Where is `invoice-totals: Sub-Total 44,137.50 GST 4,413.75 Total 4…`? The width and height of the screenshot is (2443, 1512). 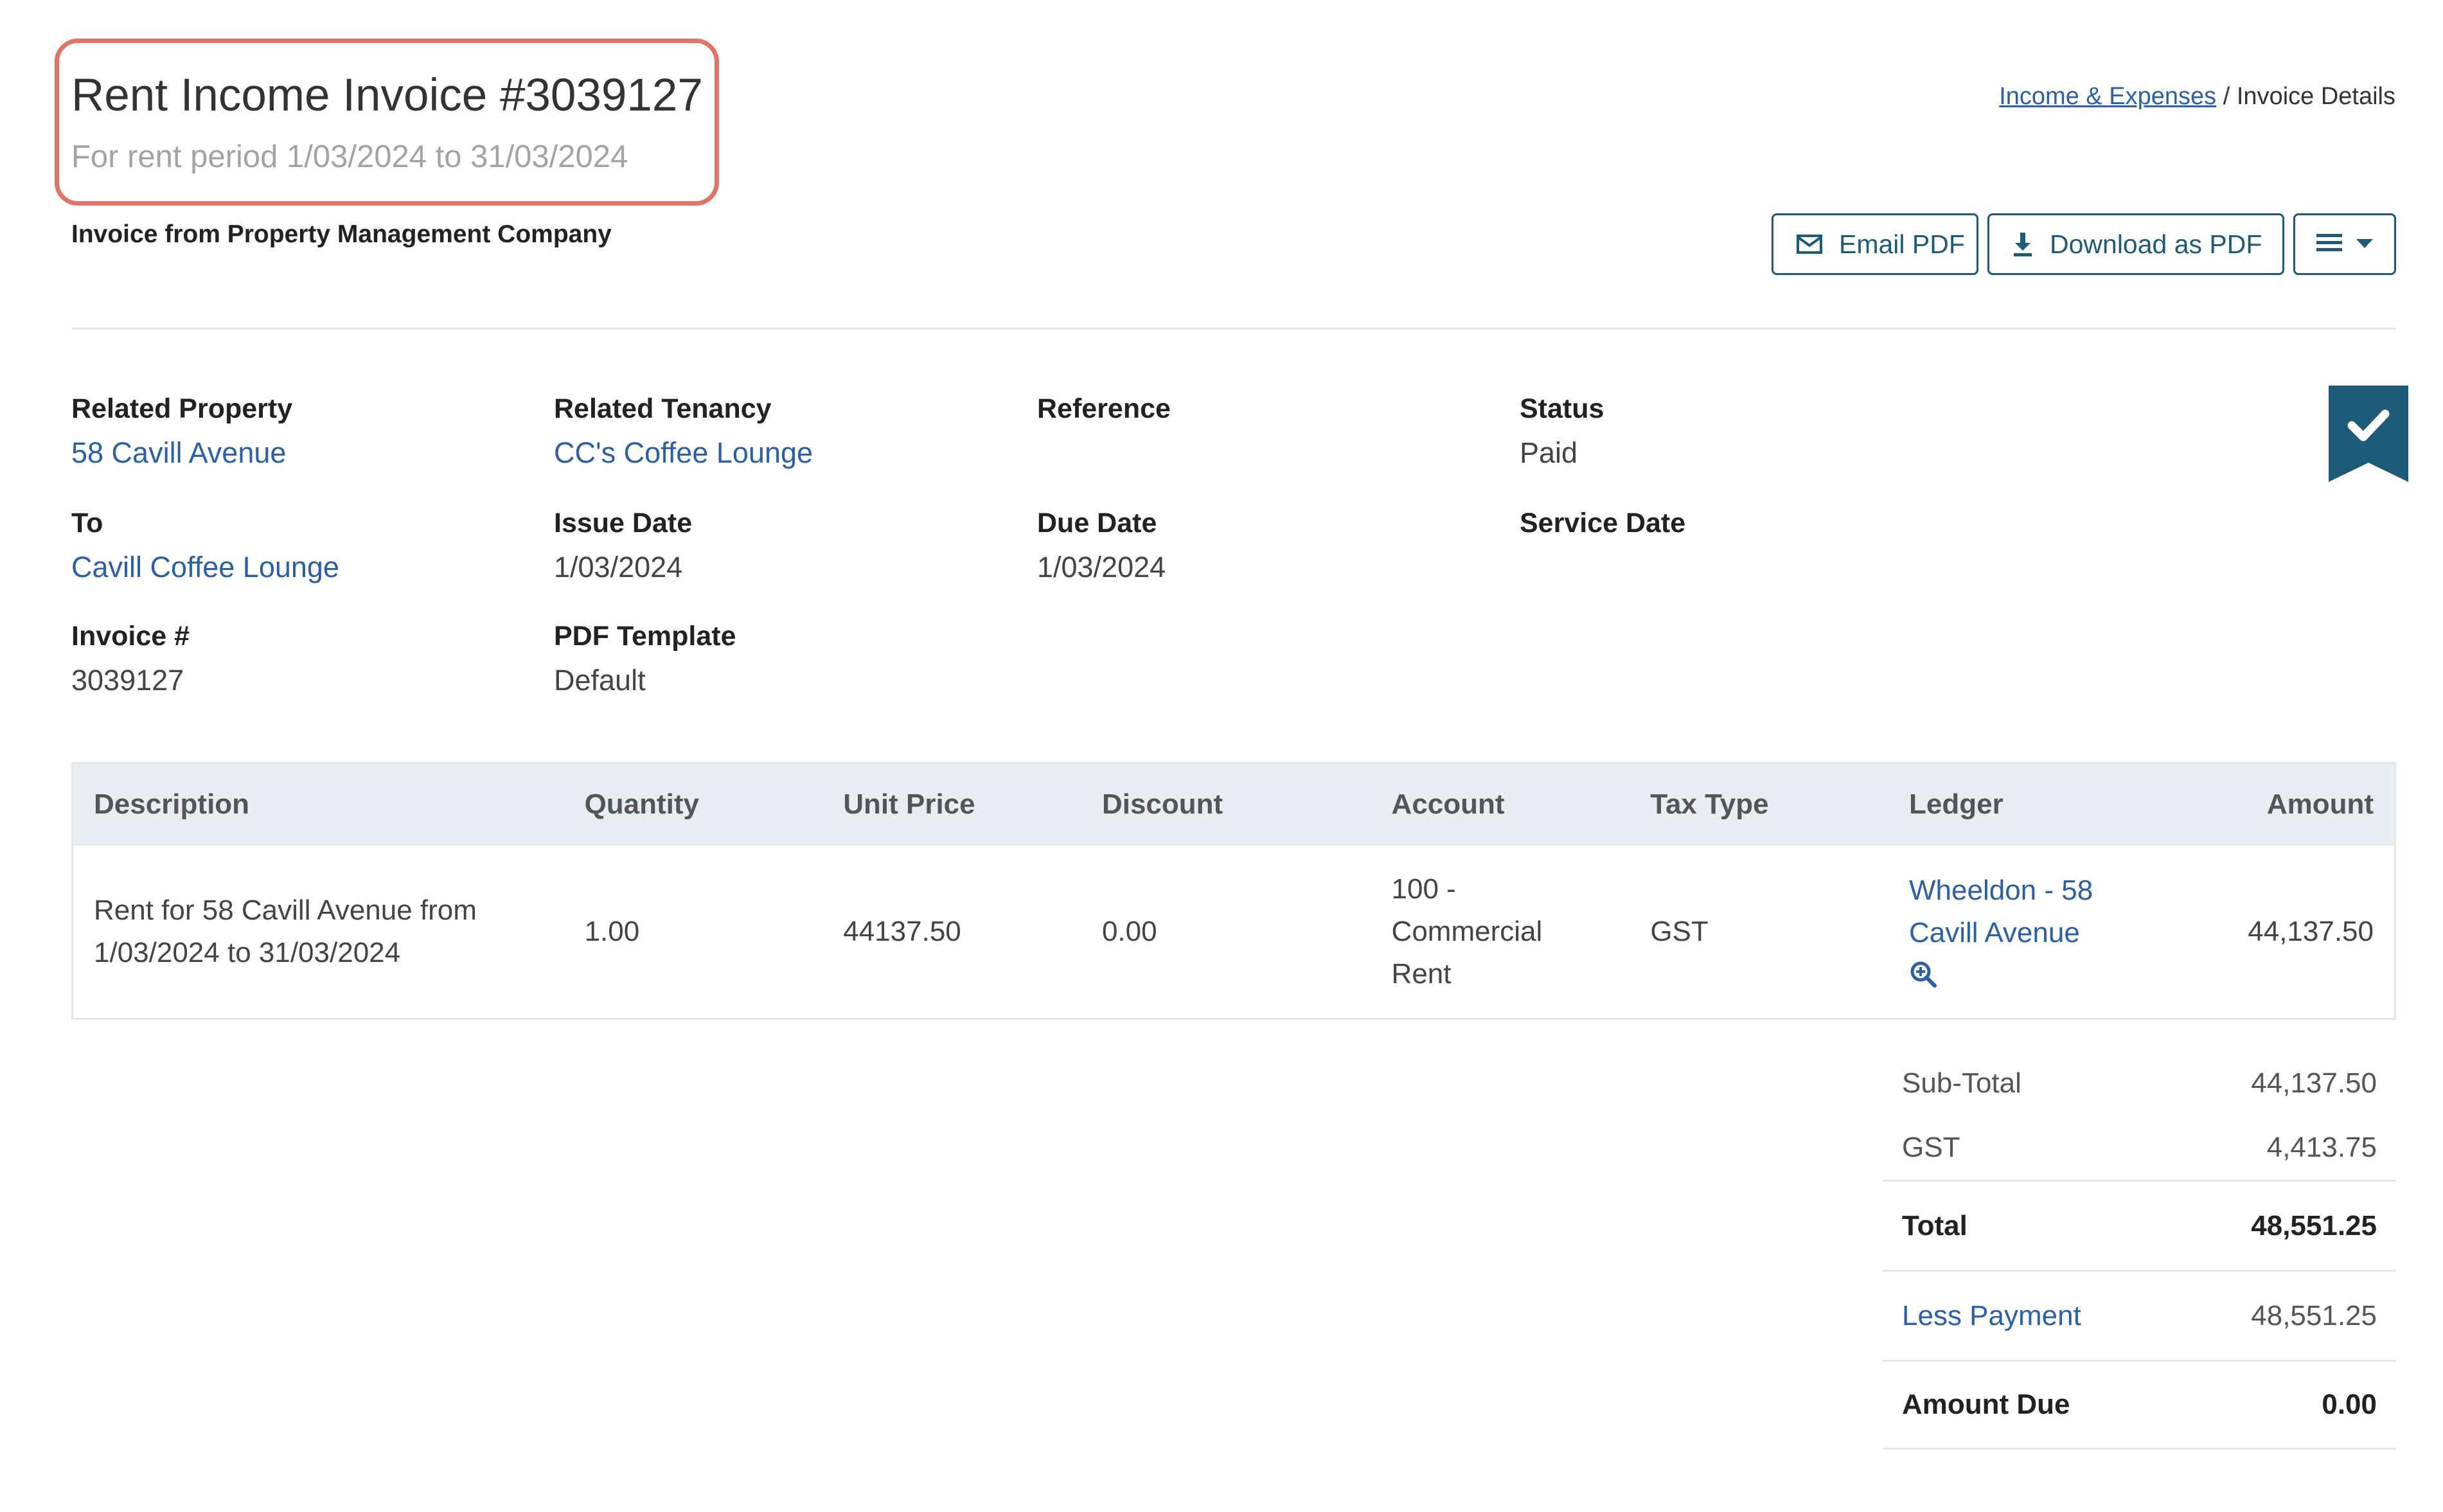 invoice-totals: Sub-Total 44,137.50 GST 4,413.75 Total 4… is located at coordinates (2139, 1250).